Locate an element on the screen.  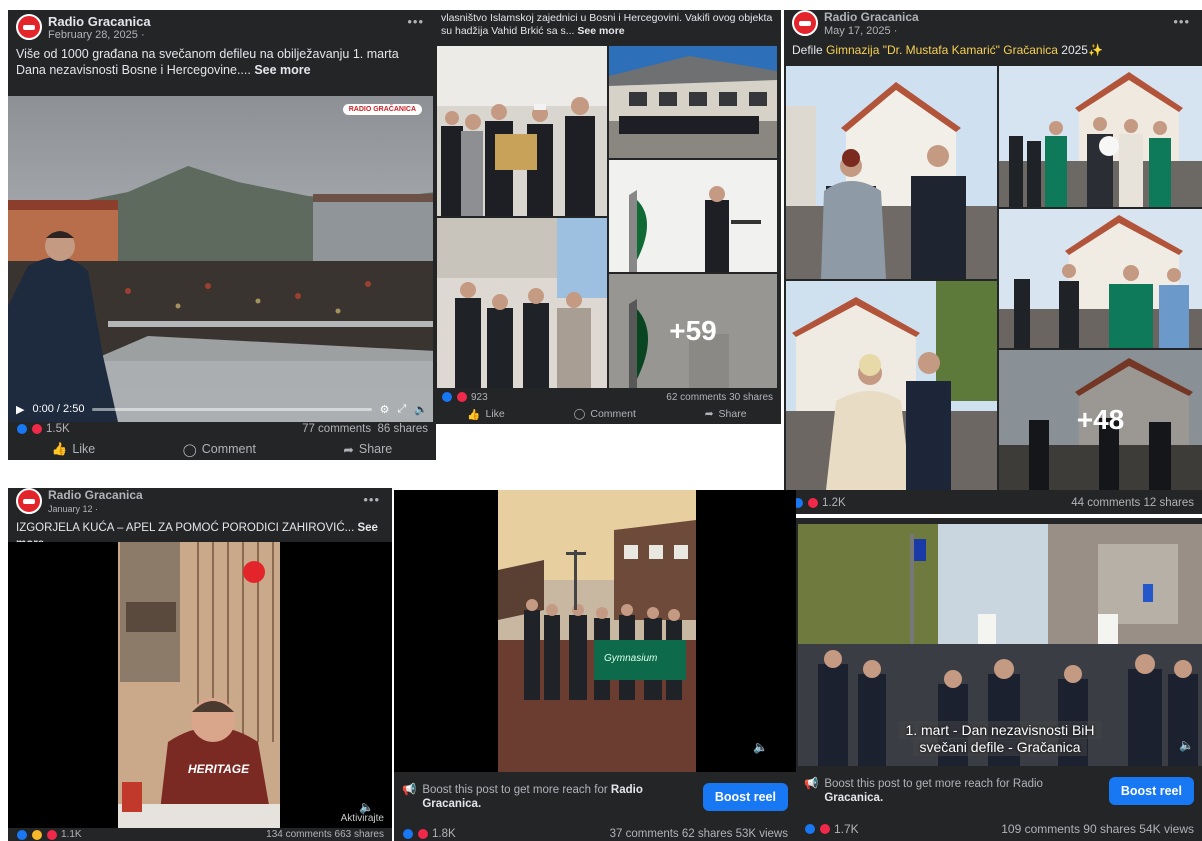
megaphone-icon: 📢 is located at coordinates (811, 784).